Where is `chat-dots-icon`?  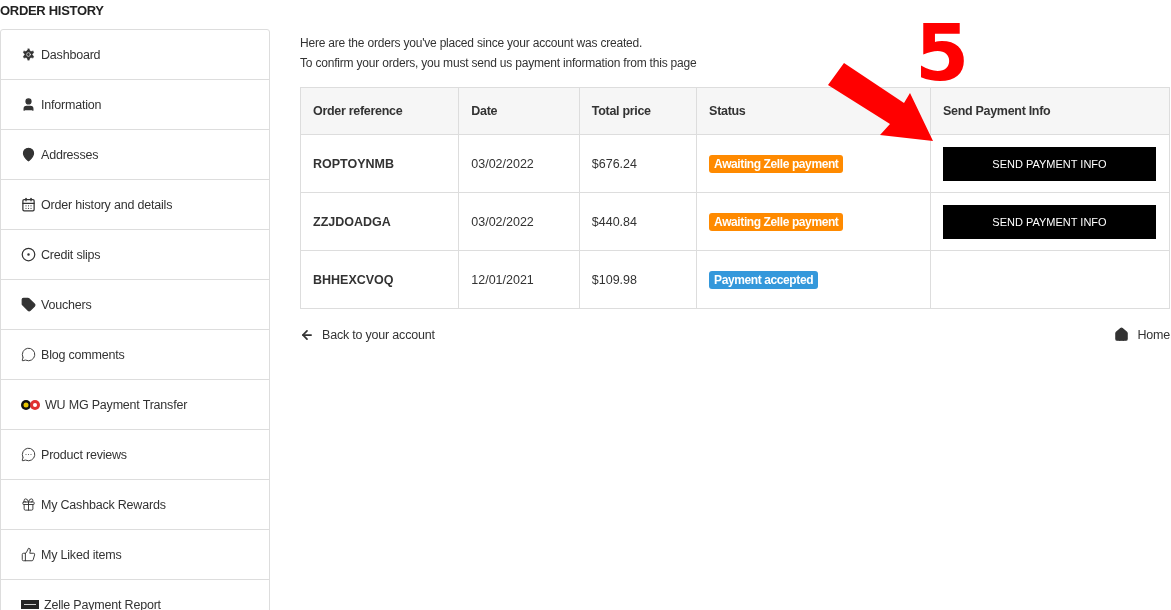
chat-dots-icon is located at coordinates (28, 454).